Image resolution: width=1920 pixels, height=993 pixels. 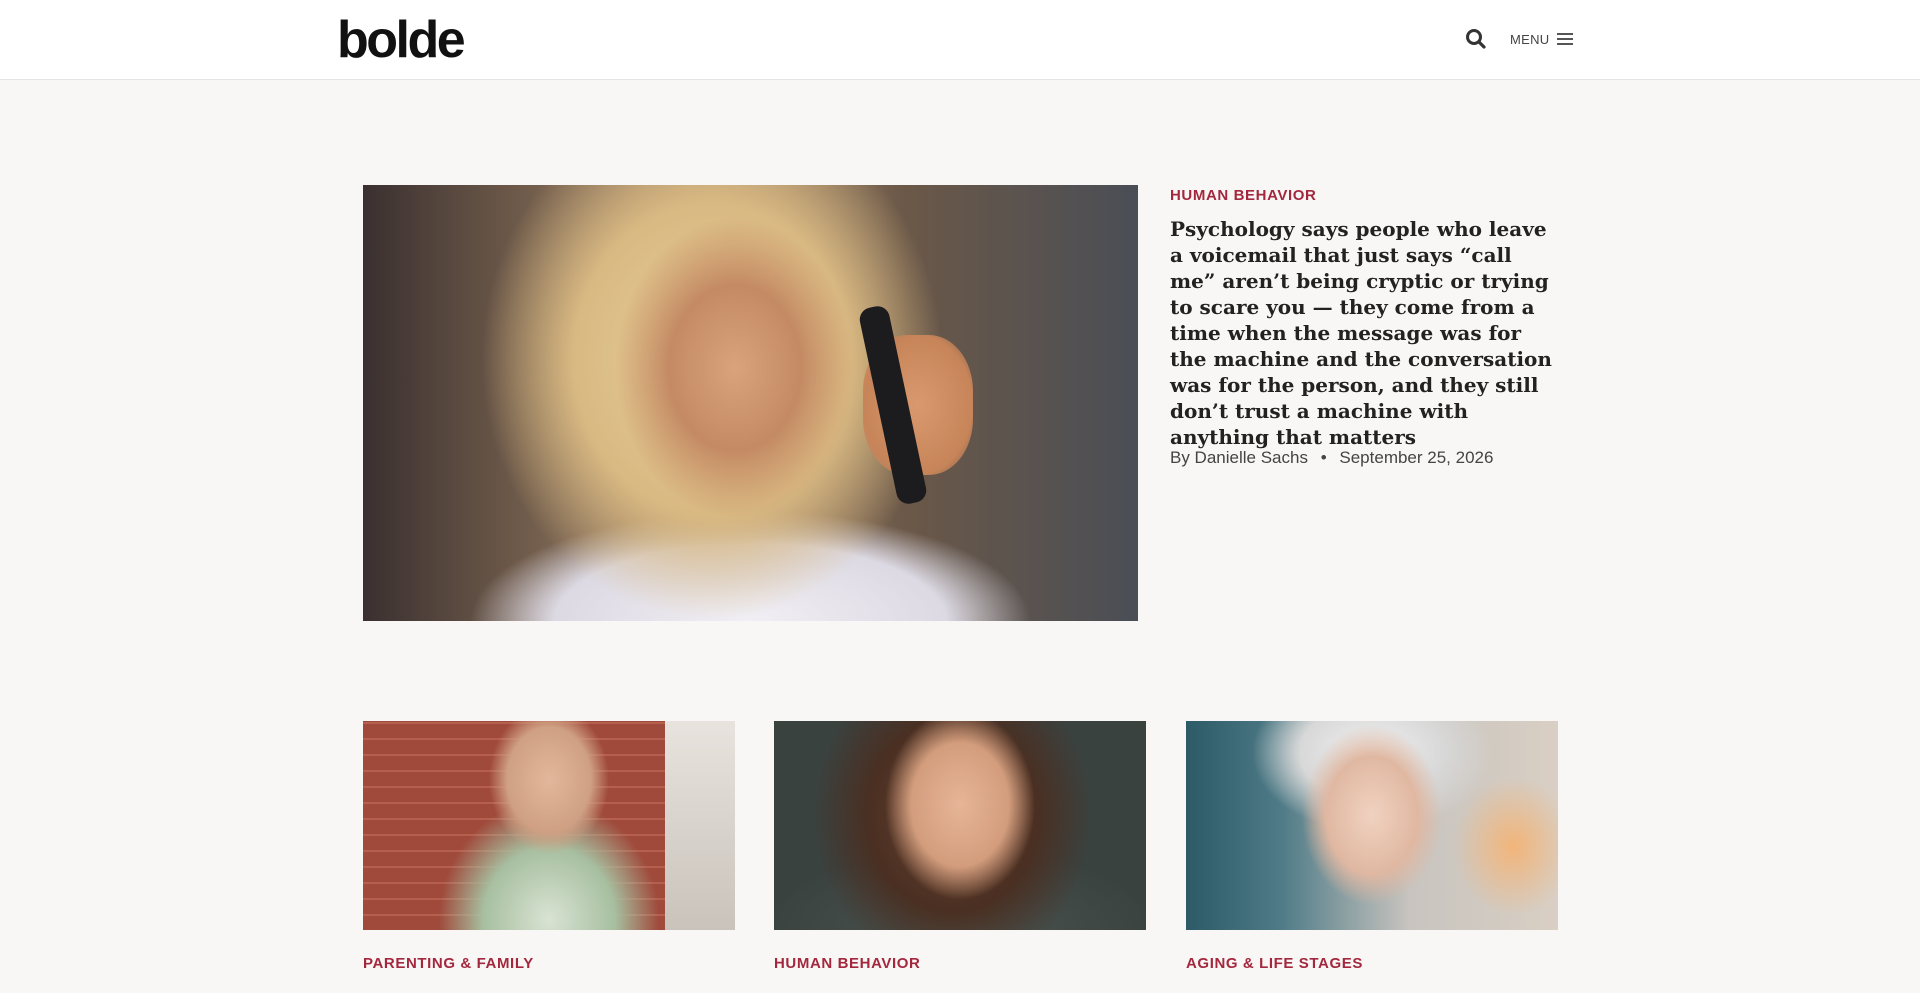 I want to click on search-icon, so click(x=1476, y=39).